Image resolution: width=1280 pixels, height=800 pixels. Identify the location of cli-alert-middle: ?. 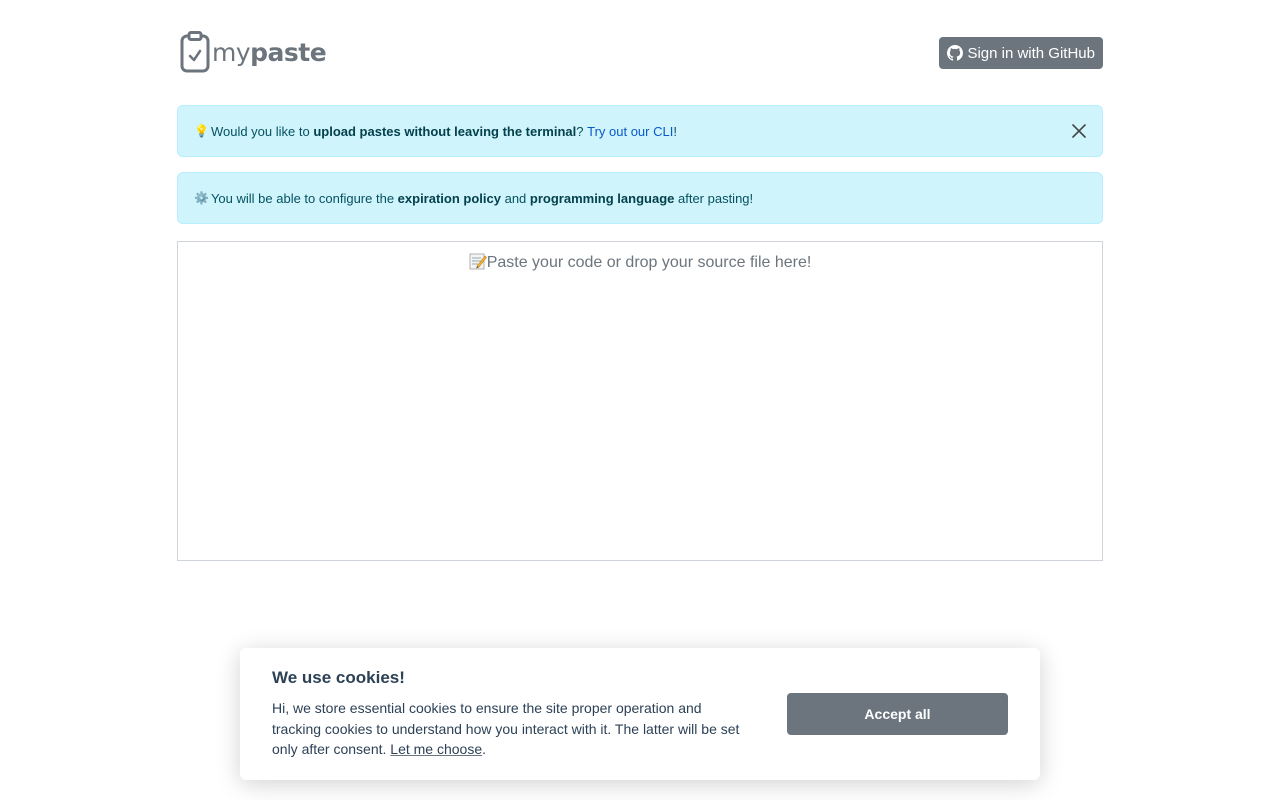
(582, 131).